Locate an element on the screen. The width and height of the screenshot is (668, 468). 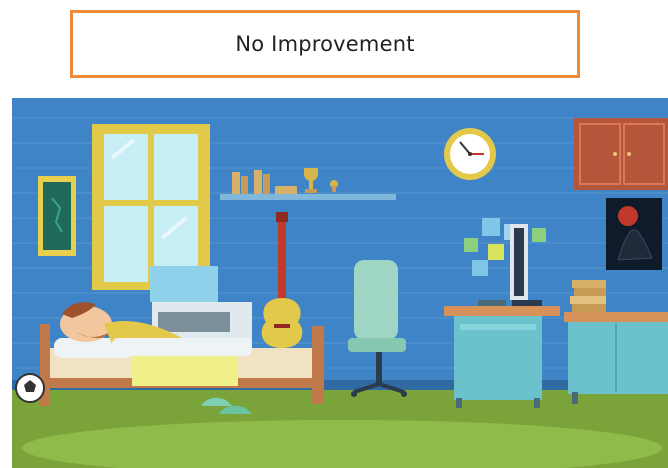
status-banner: No Improvement is located at coordinates (325, 44).